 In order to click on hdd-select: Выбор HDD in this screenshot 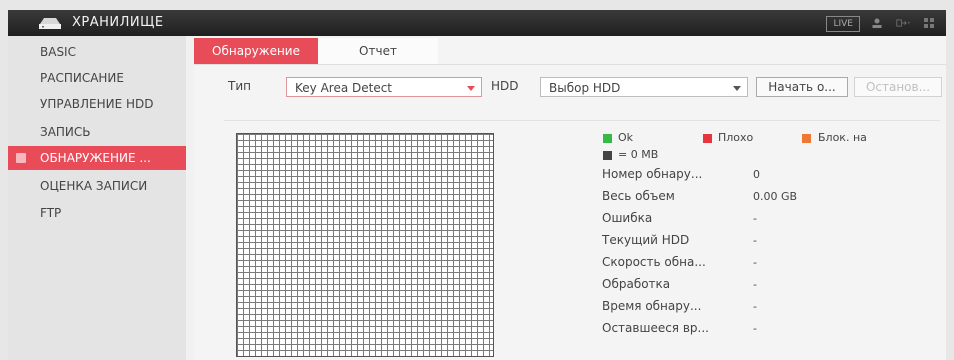, I will do `click(644, 87)`.